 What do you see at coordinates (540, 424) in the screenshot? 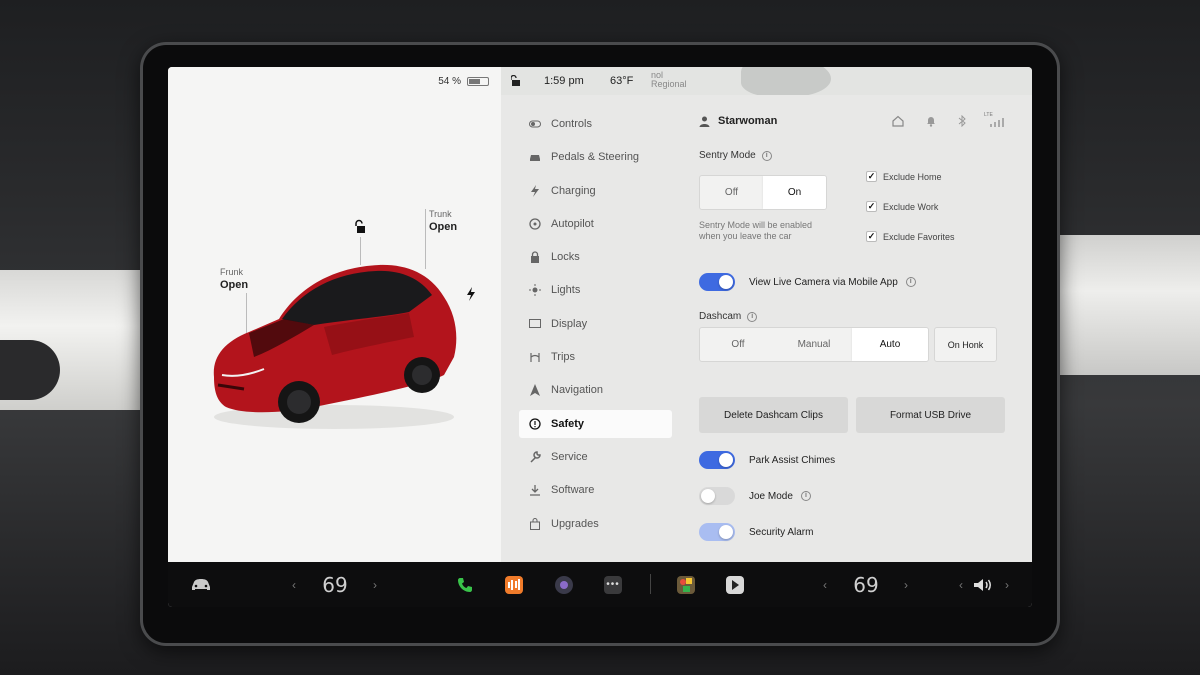
I see `safety-icon` at bounding box center [540, 424].